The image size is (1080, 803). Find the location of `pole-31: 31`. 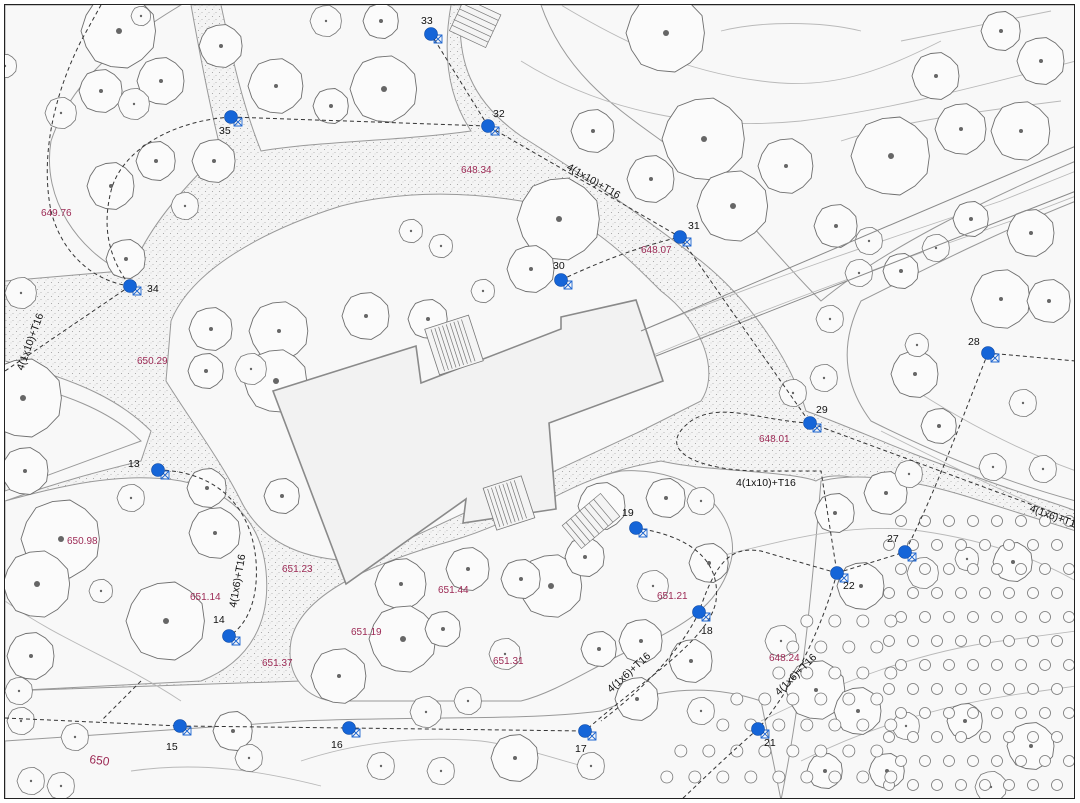

pole-31: 31 is located at coordinates (686, 233).